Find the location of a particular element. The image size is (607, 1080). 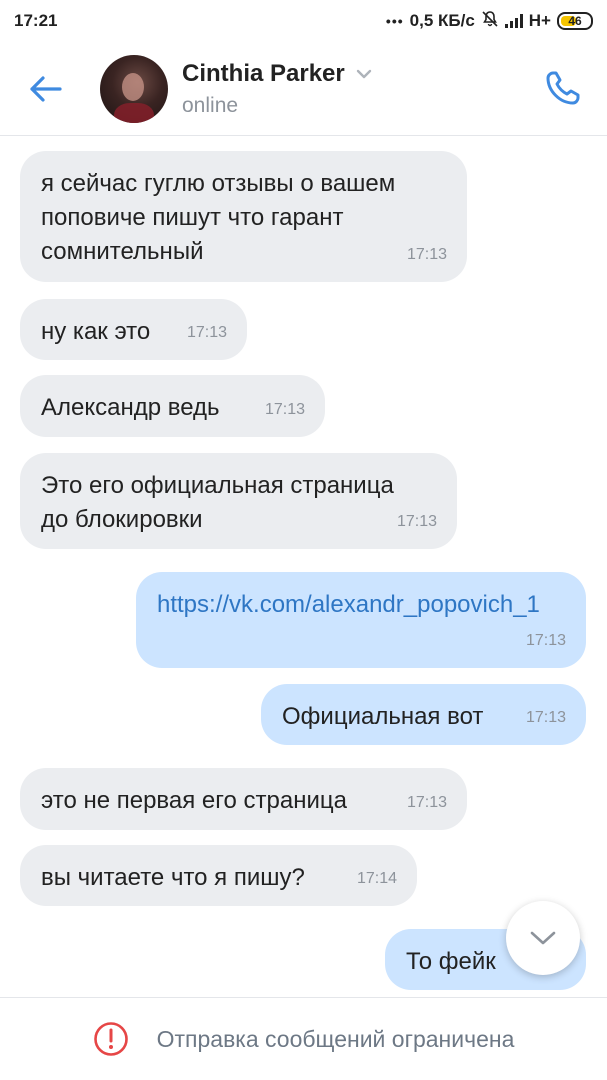

status-bar: 17:21 ••• 0,5 КБ/с H+ 46 is located at coordinates (303, 21).